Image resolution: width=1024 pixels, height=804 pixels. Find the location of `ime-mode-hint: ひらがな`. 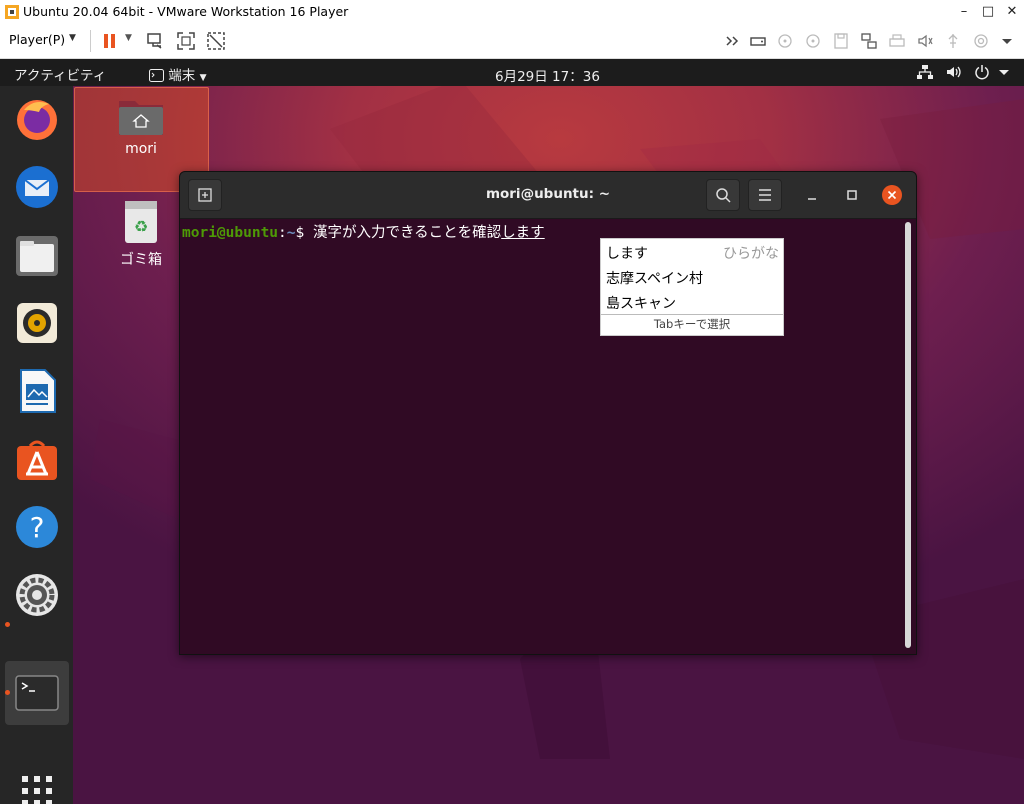

ime-mode-hint: ひらがな is located at coordinates (751, 254).